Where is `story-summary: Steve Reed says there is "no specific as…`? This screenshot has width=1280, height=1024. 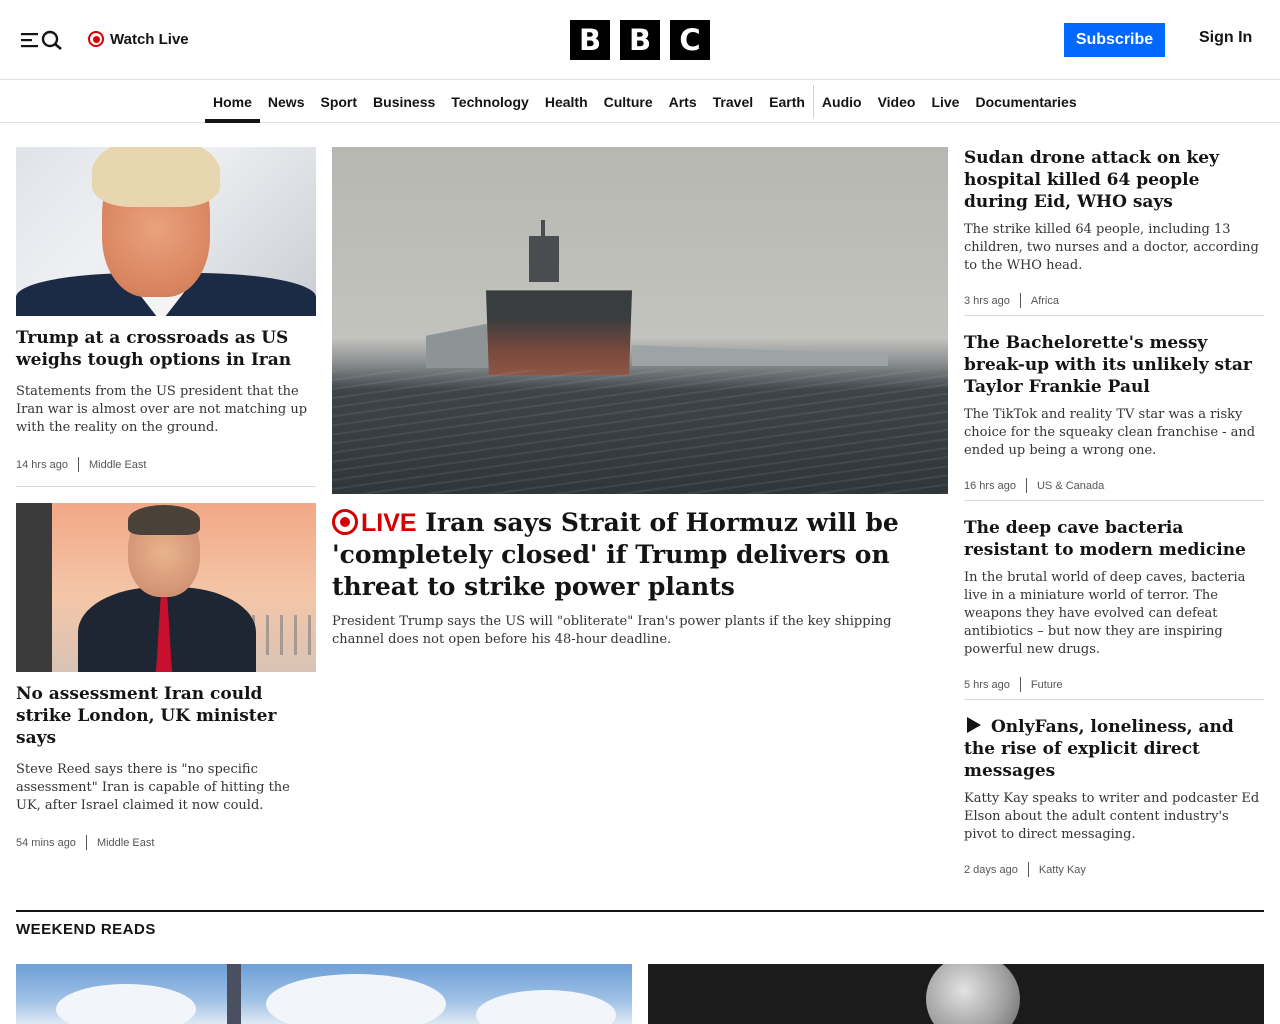 story-summary: Steve Reed says there is "no specific as… is located at coordinates (153, 787).